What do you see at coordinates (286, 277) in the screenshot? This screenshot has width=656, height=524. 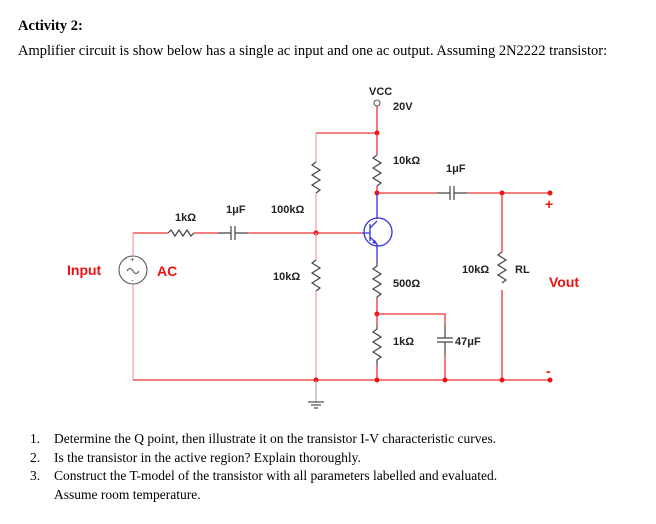 I see `resistor-10k-bias-label: 10kΩ` at bounding box center [286, 277].